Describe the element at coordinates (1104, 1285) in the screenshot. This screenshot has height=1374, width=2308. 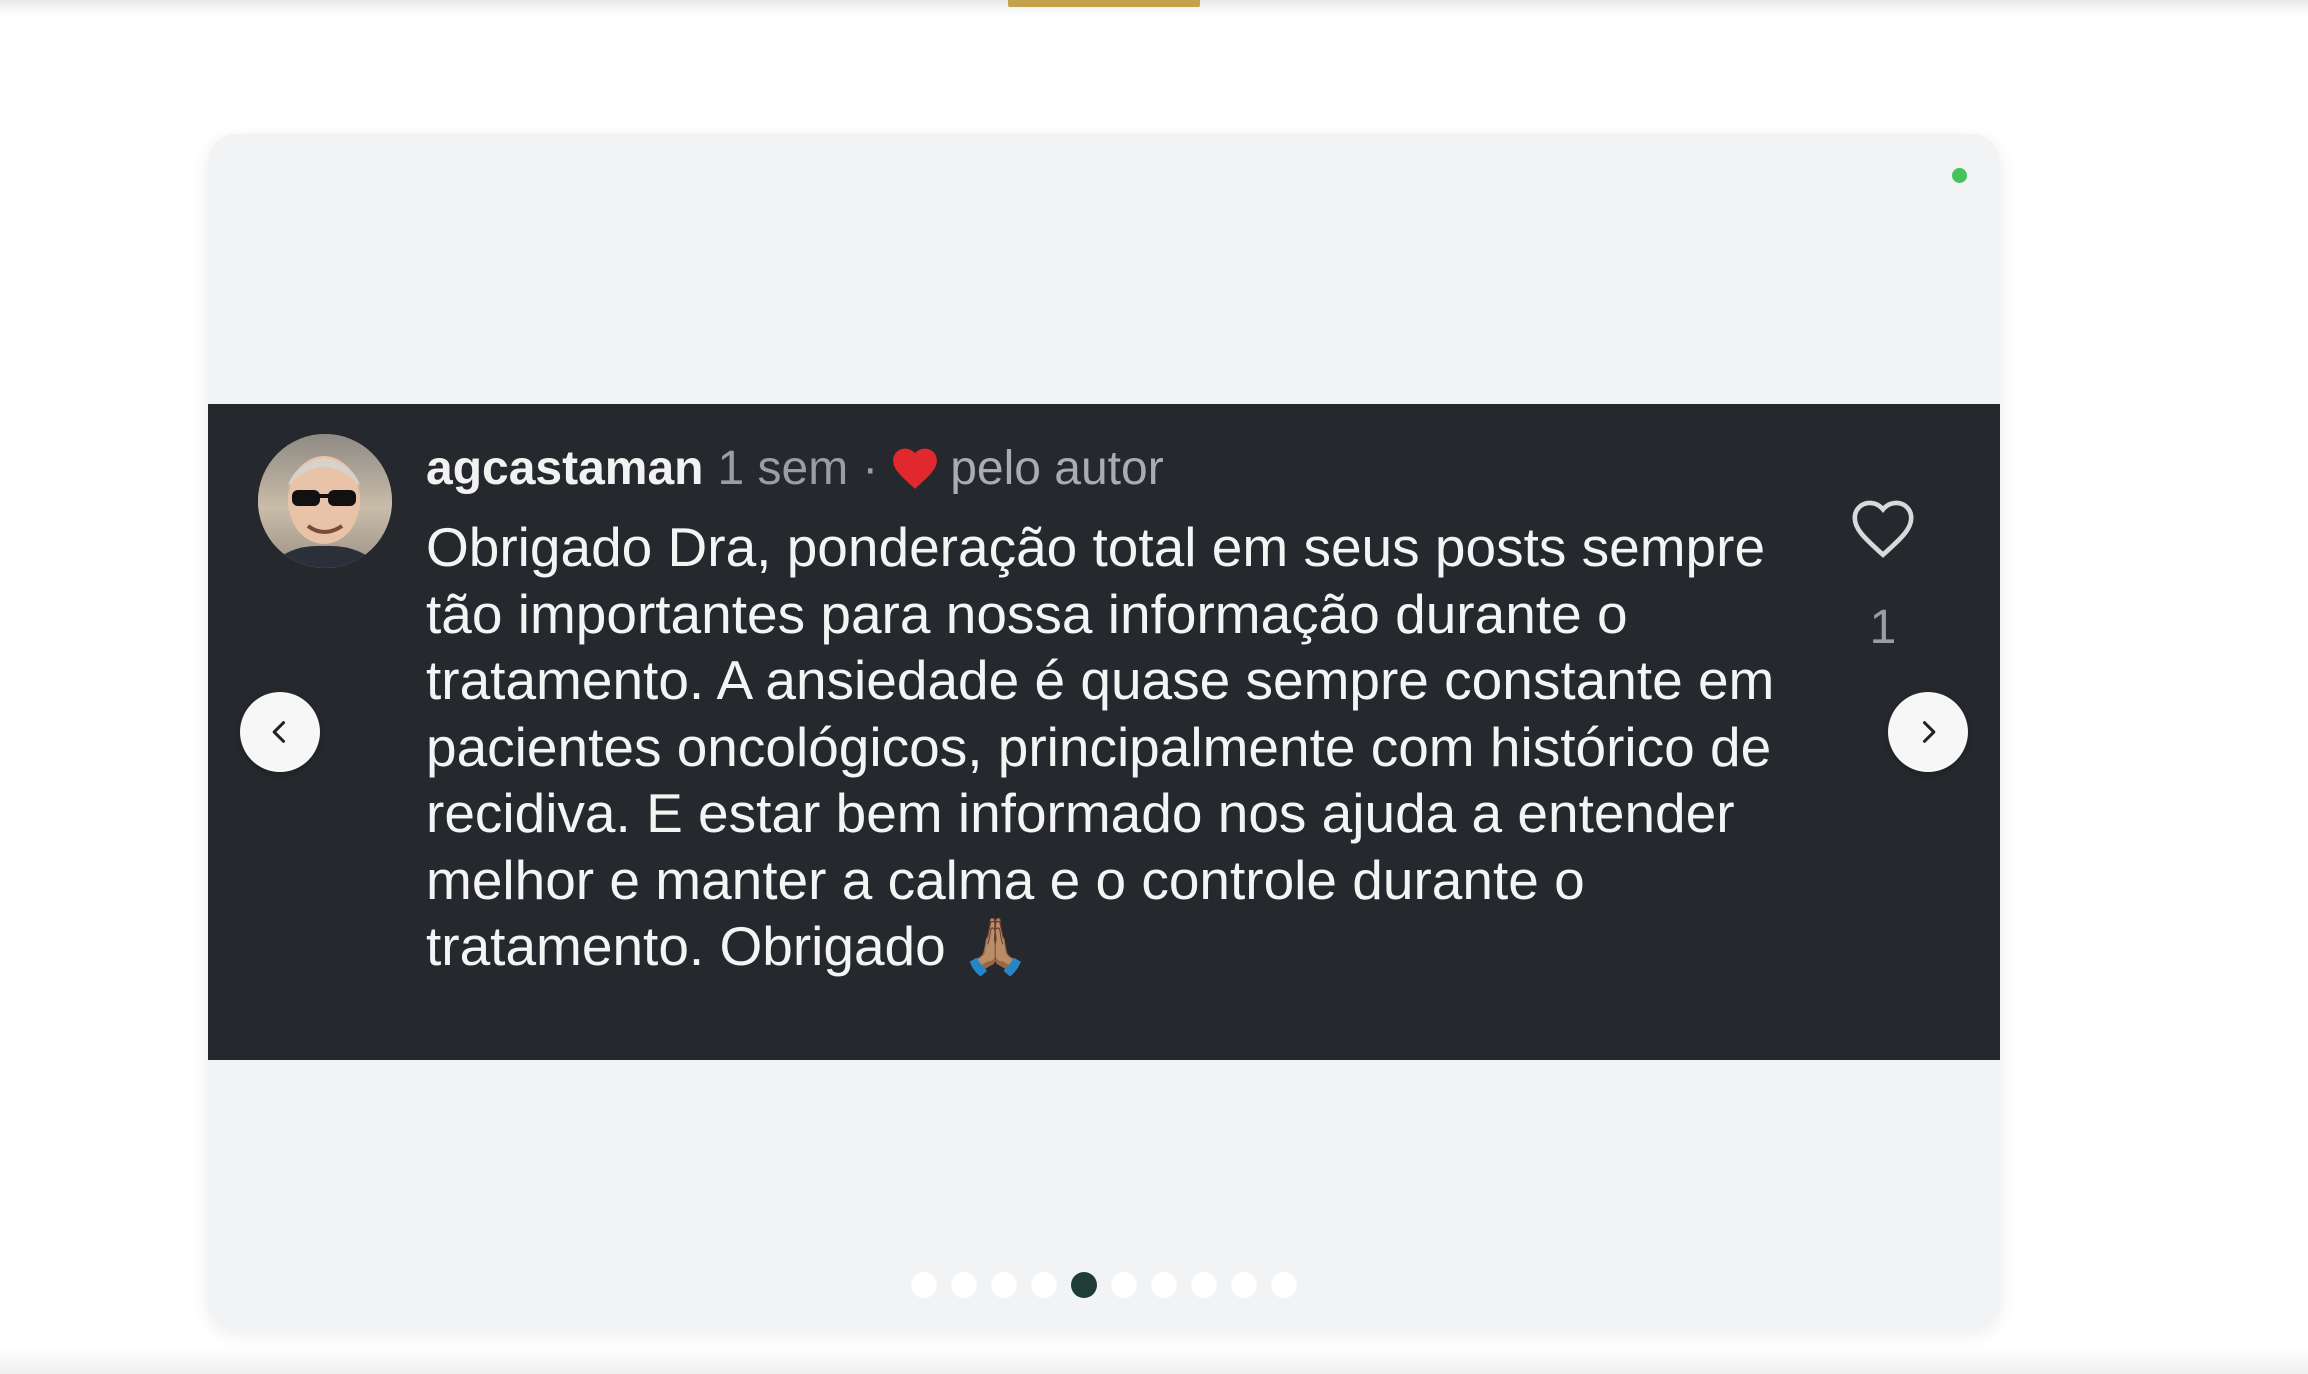
I see `carousel-pagination` at that location.